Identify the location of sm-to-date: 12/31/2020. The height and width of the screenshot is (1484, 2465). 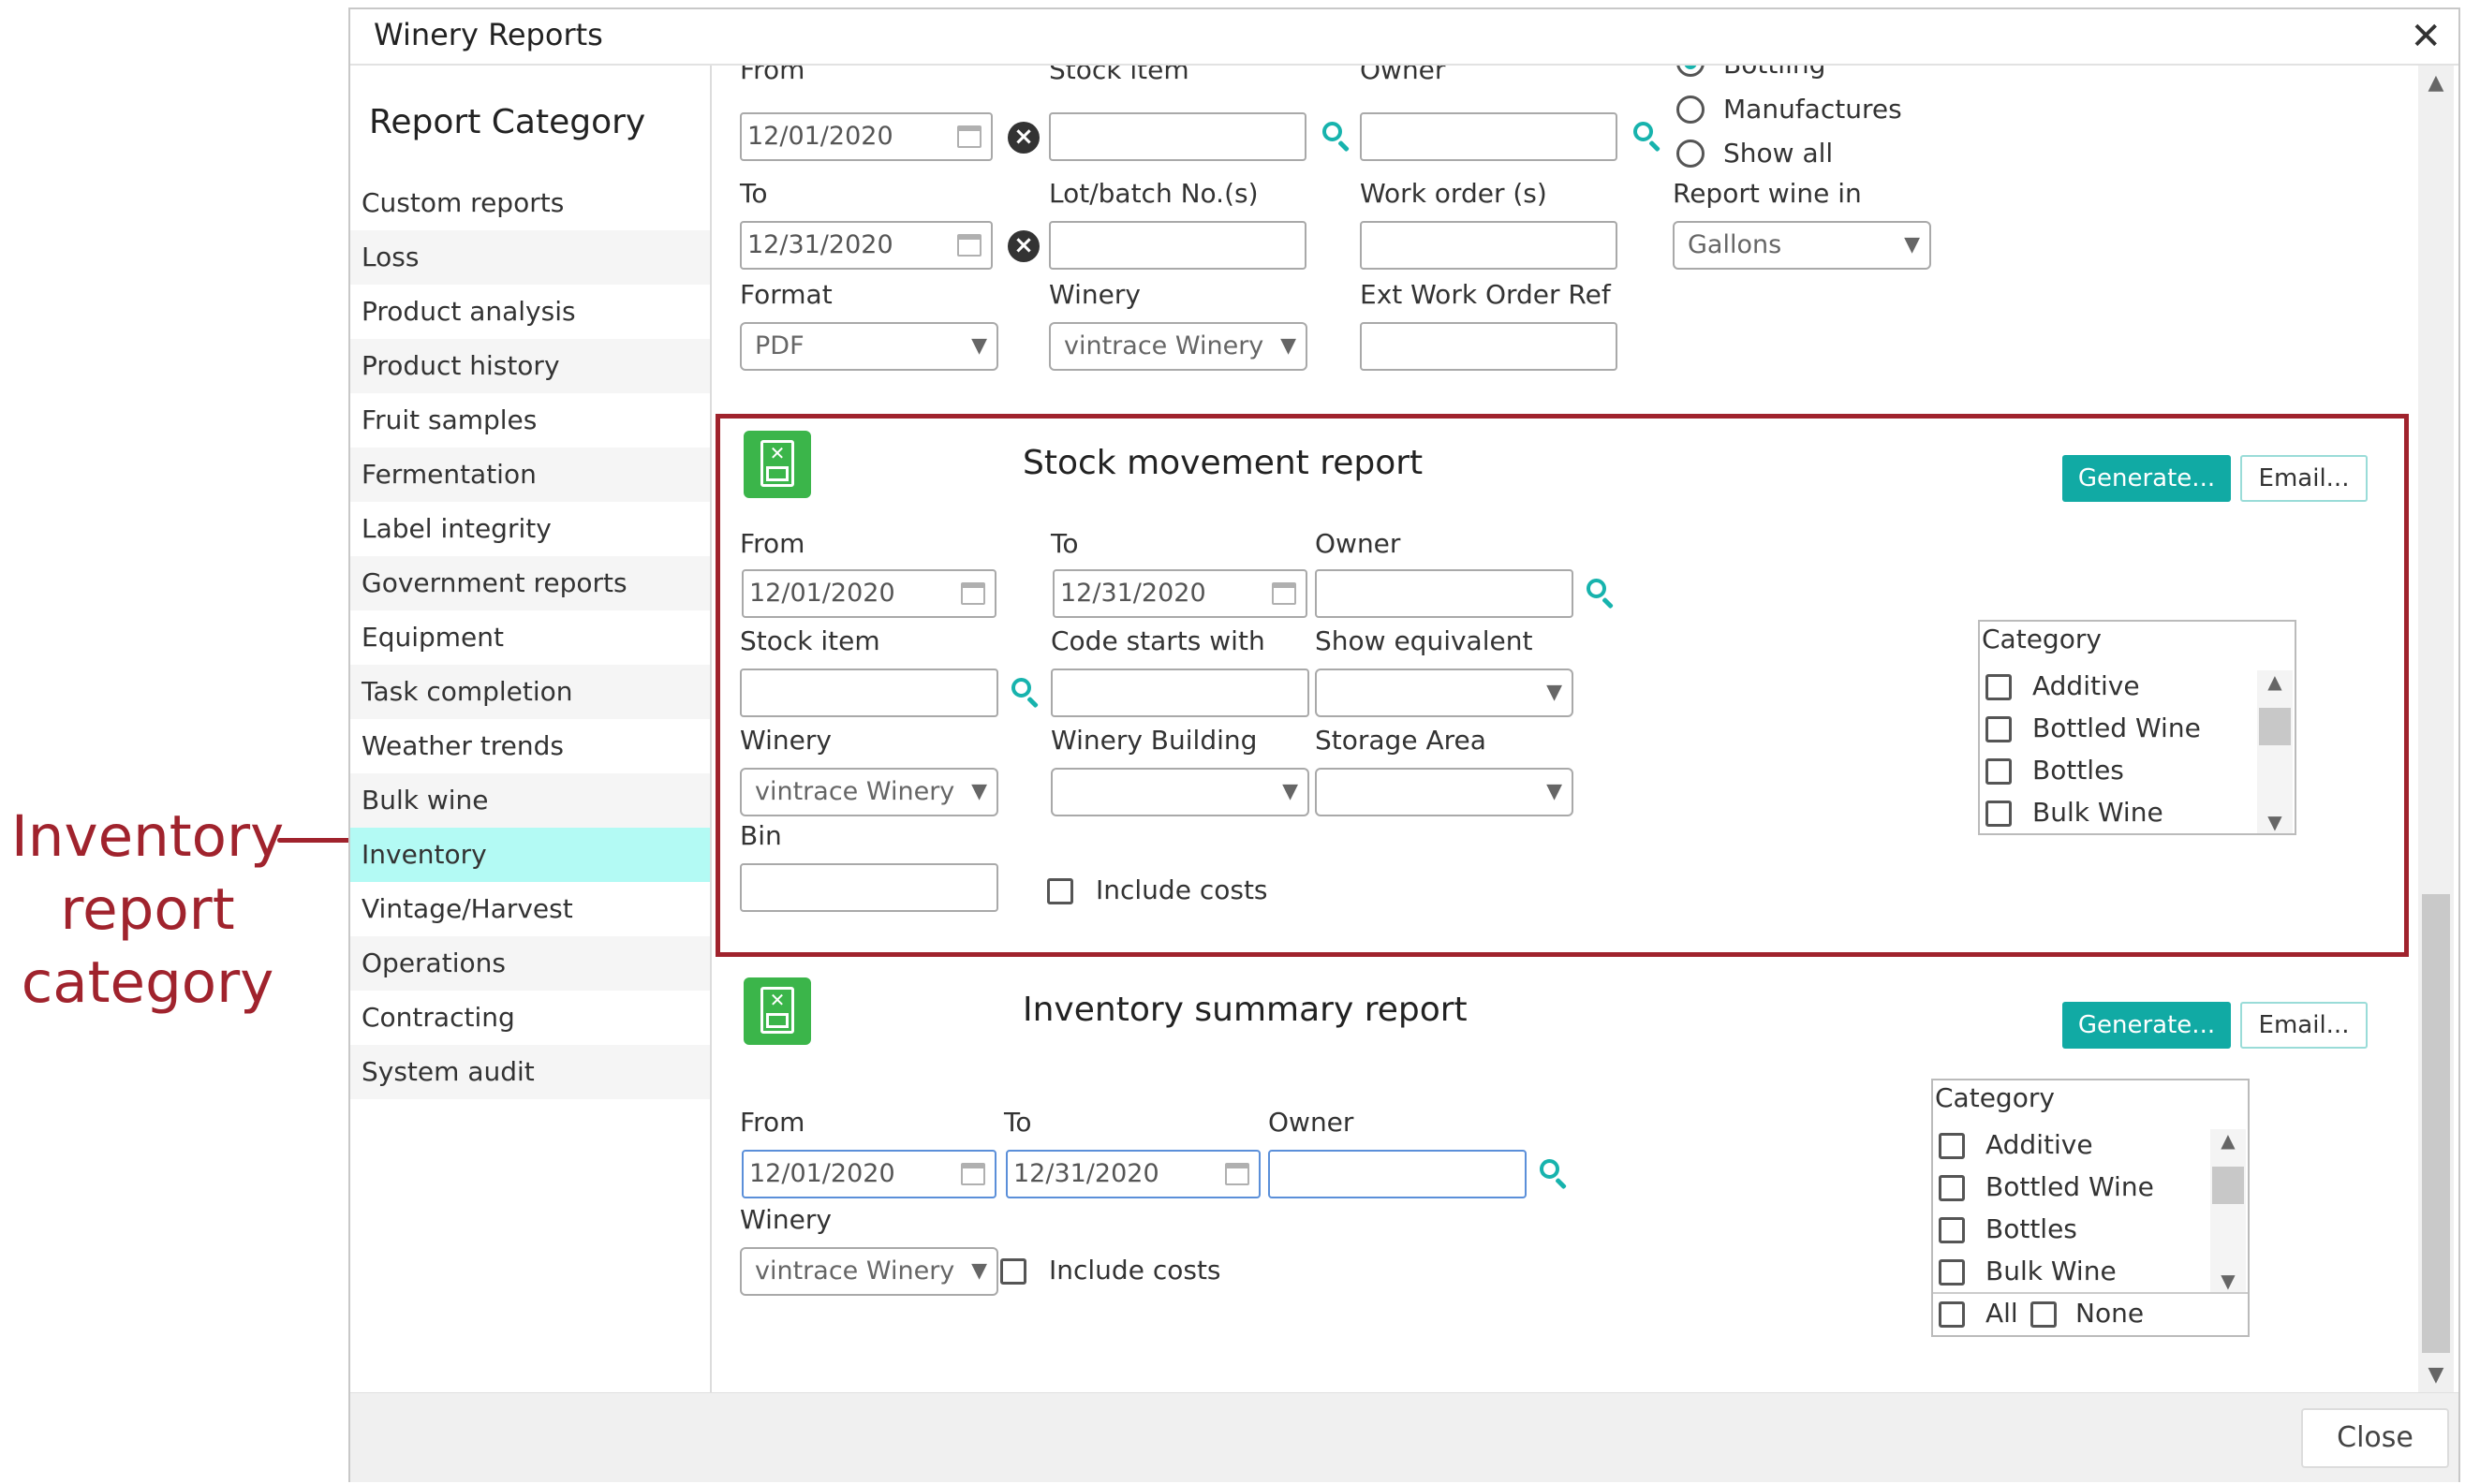
(1180, 593).